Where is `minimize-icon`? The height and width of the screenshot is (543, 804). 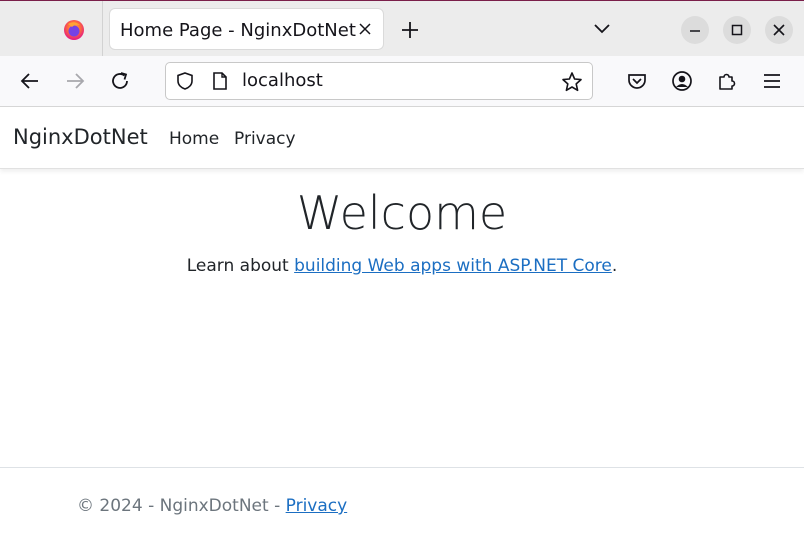 minimize-icon is located at coordinates (695, 31).